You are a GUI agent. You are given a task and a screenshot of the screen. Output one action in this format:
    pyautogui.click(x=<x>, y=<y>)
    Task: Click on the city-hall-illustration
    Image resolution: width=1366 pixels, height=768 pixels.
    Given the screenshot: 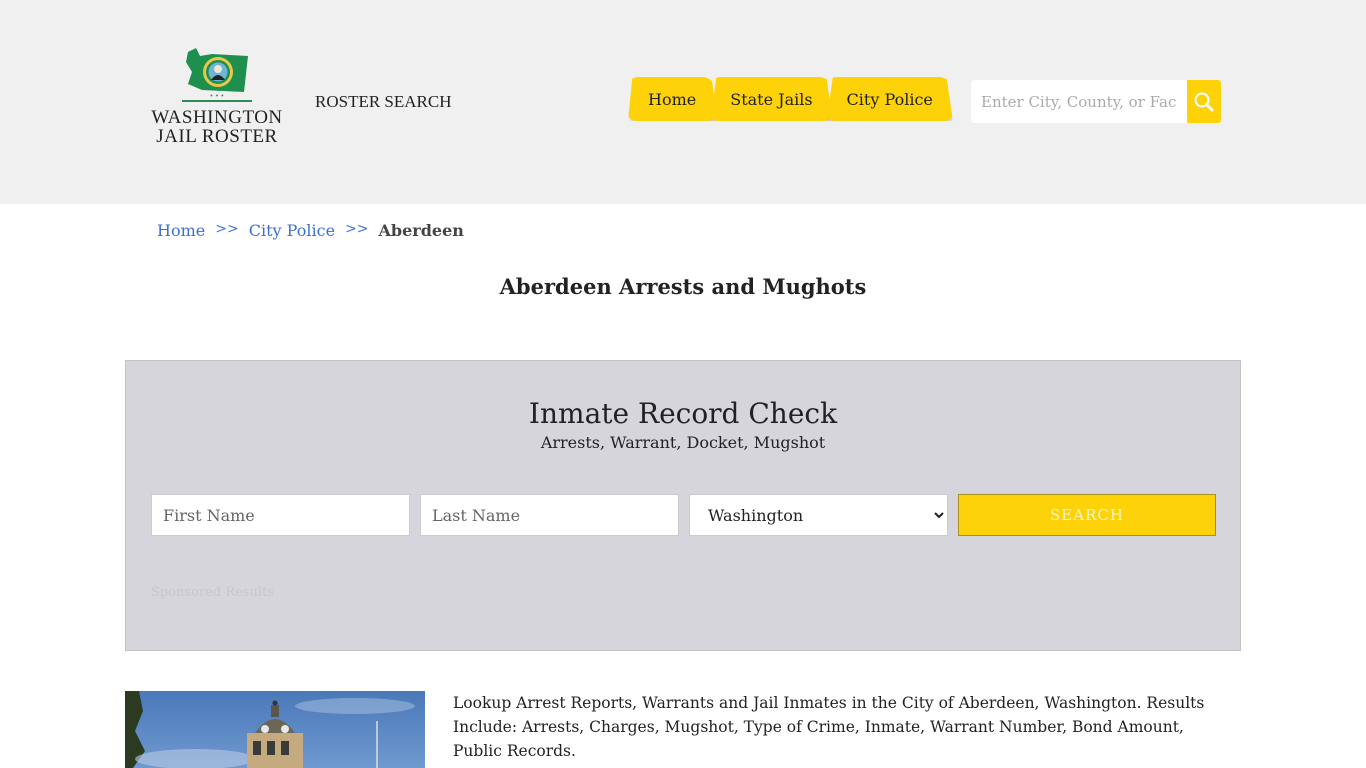 What is the action you would take?
    pyautogui.click(x=270, y=729)
    